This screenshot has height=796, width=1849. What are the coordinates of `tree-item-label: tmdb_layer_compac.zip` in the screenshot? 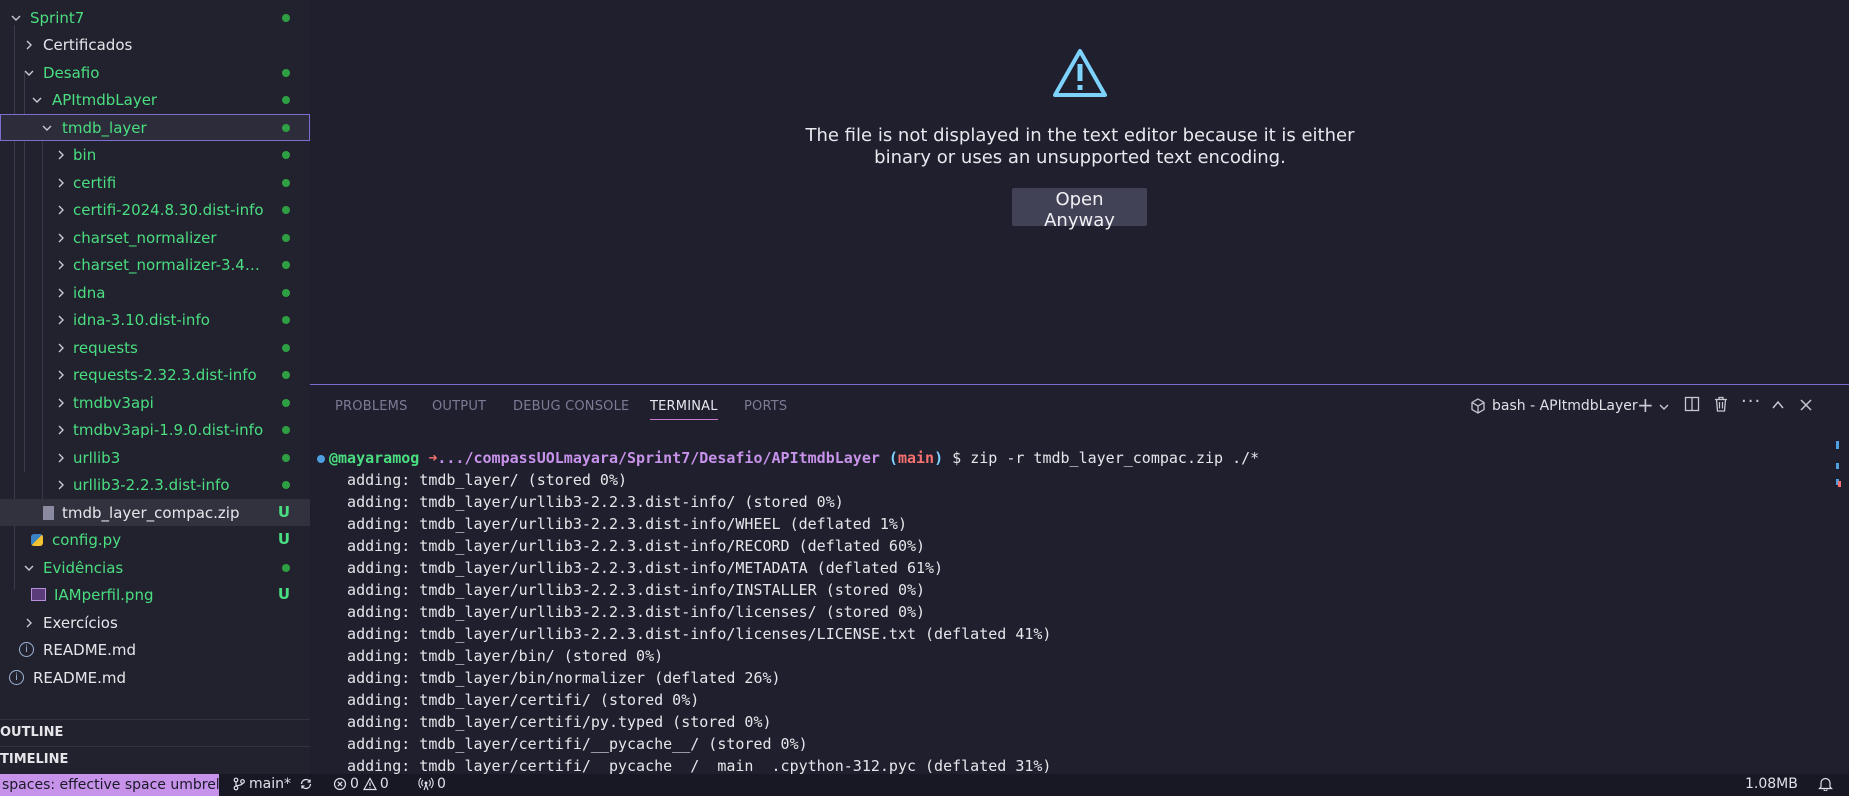 It's located at (151, 512).